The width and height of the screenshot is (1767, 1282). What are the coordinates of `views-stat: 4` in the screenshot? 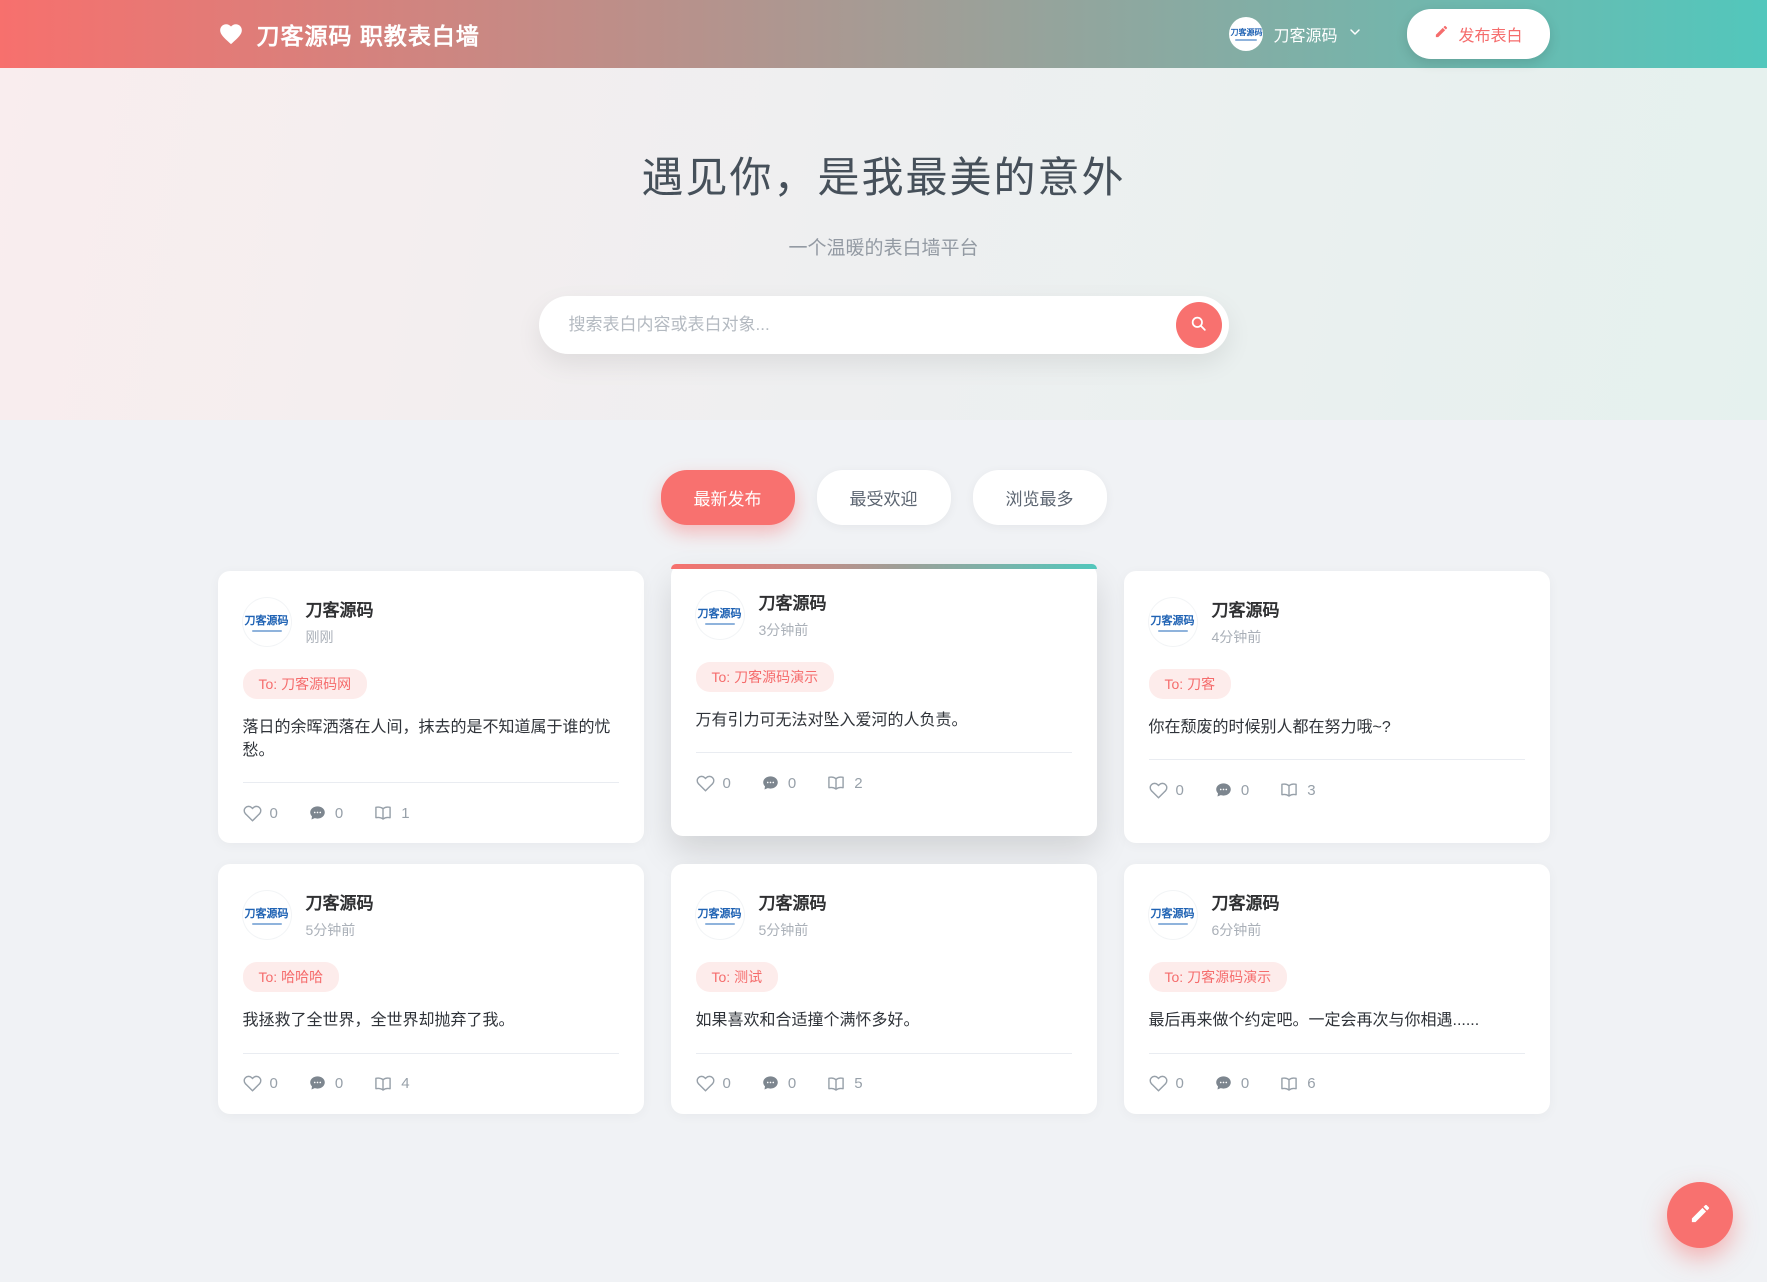 It's located at (391, 1084).